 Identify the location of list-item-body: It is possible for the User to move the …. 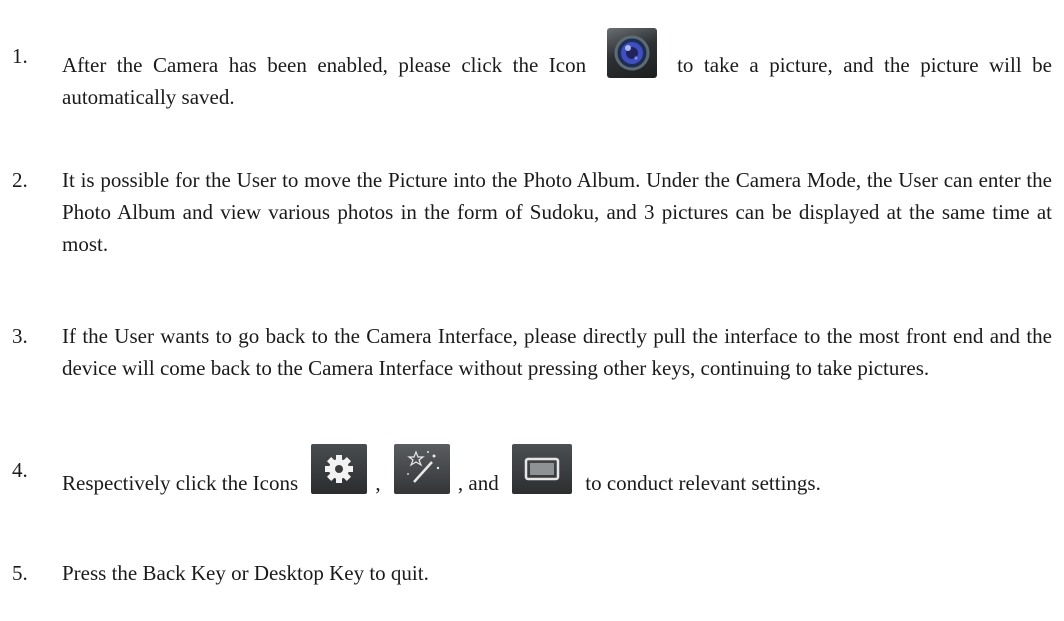
(557, 212).